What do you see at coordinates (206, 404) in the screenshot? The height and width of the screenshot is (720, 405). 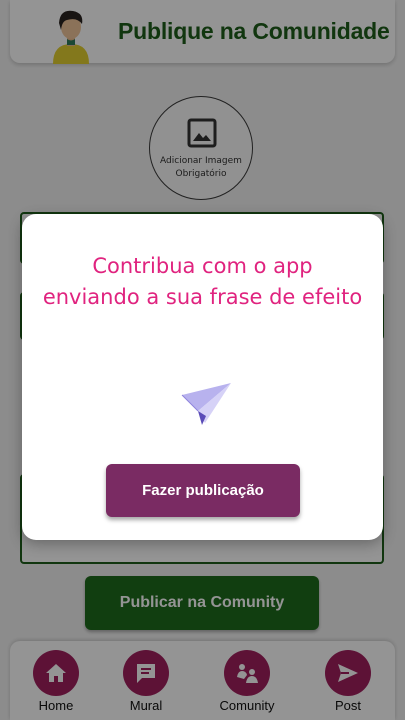 I see `paper-plane-icon` at bounding box center [206, 404].